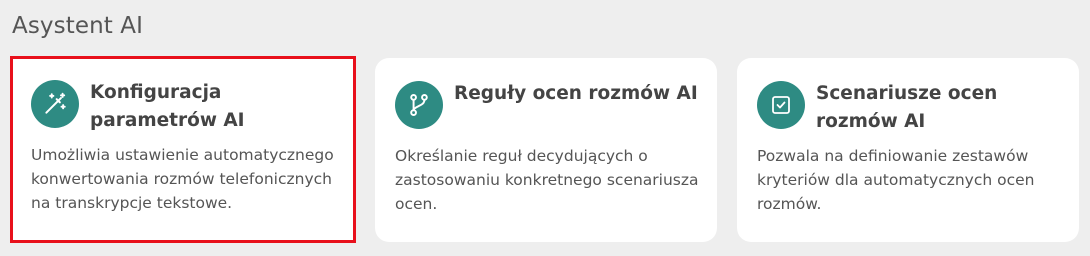 This screenshot has height=256, width=1090. Describe the element at coordinates (167, 106) in the screenshot. I see `card-title: Konfiguracja parametrów AI` at that location.